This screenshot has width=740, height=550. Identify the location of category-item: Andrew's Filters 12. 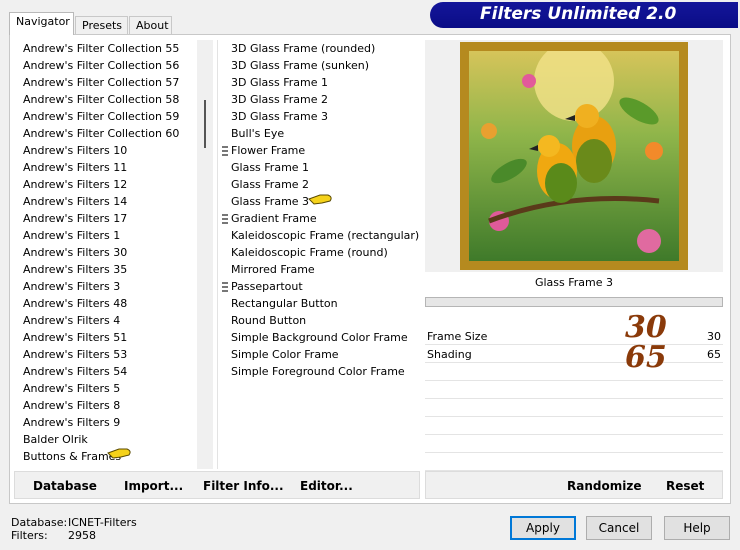
(113, 184).